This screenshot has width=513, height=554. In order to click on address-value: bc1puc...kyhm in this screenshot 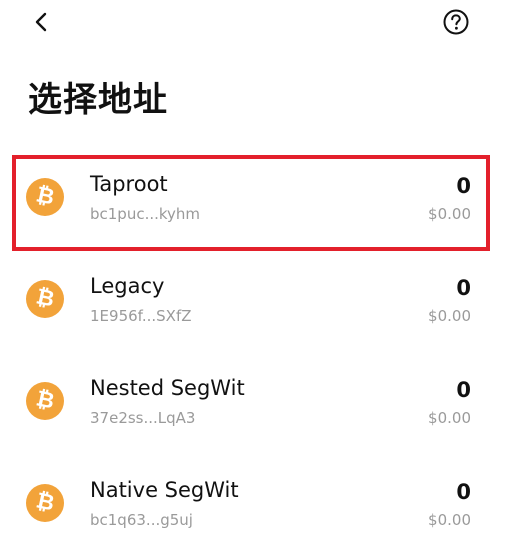, I will do `click(145, 214)`.